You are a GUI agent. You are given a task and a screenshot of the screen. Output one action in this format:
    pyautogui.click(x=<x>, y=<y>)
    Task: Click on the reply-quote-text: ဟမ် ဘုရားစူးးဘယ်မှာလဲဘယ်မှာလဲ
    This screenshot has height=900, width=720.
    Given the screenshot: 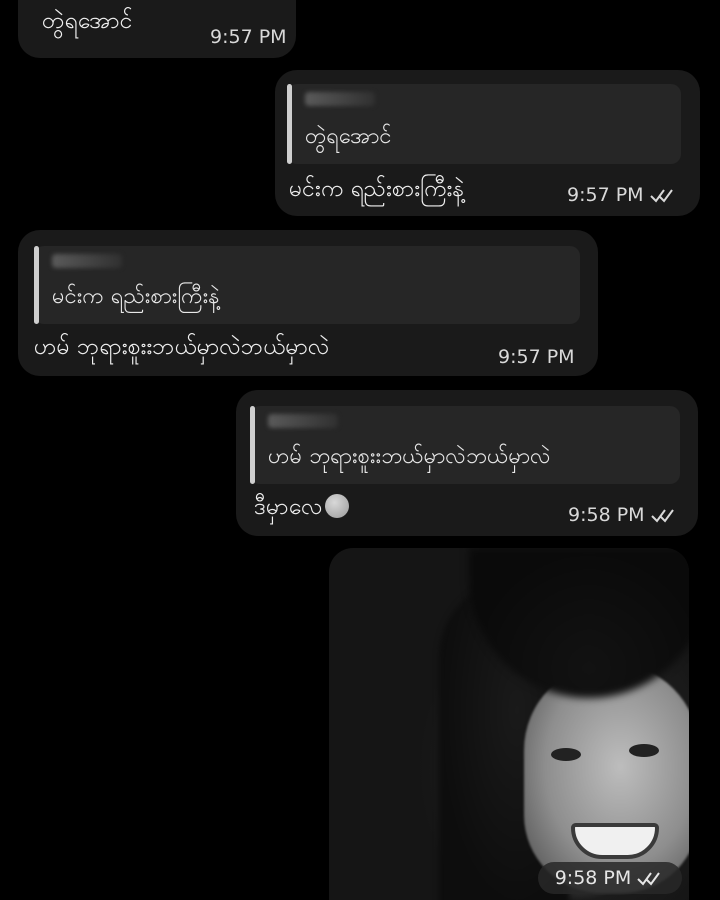 What is the action you would take?
    pyautogui.click(x=409, y=456)
    